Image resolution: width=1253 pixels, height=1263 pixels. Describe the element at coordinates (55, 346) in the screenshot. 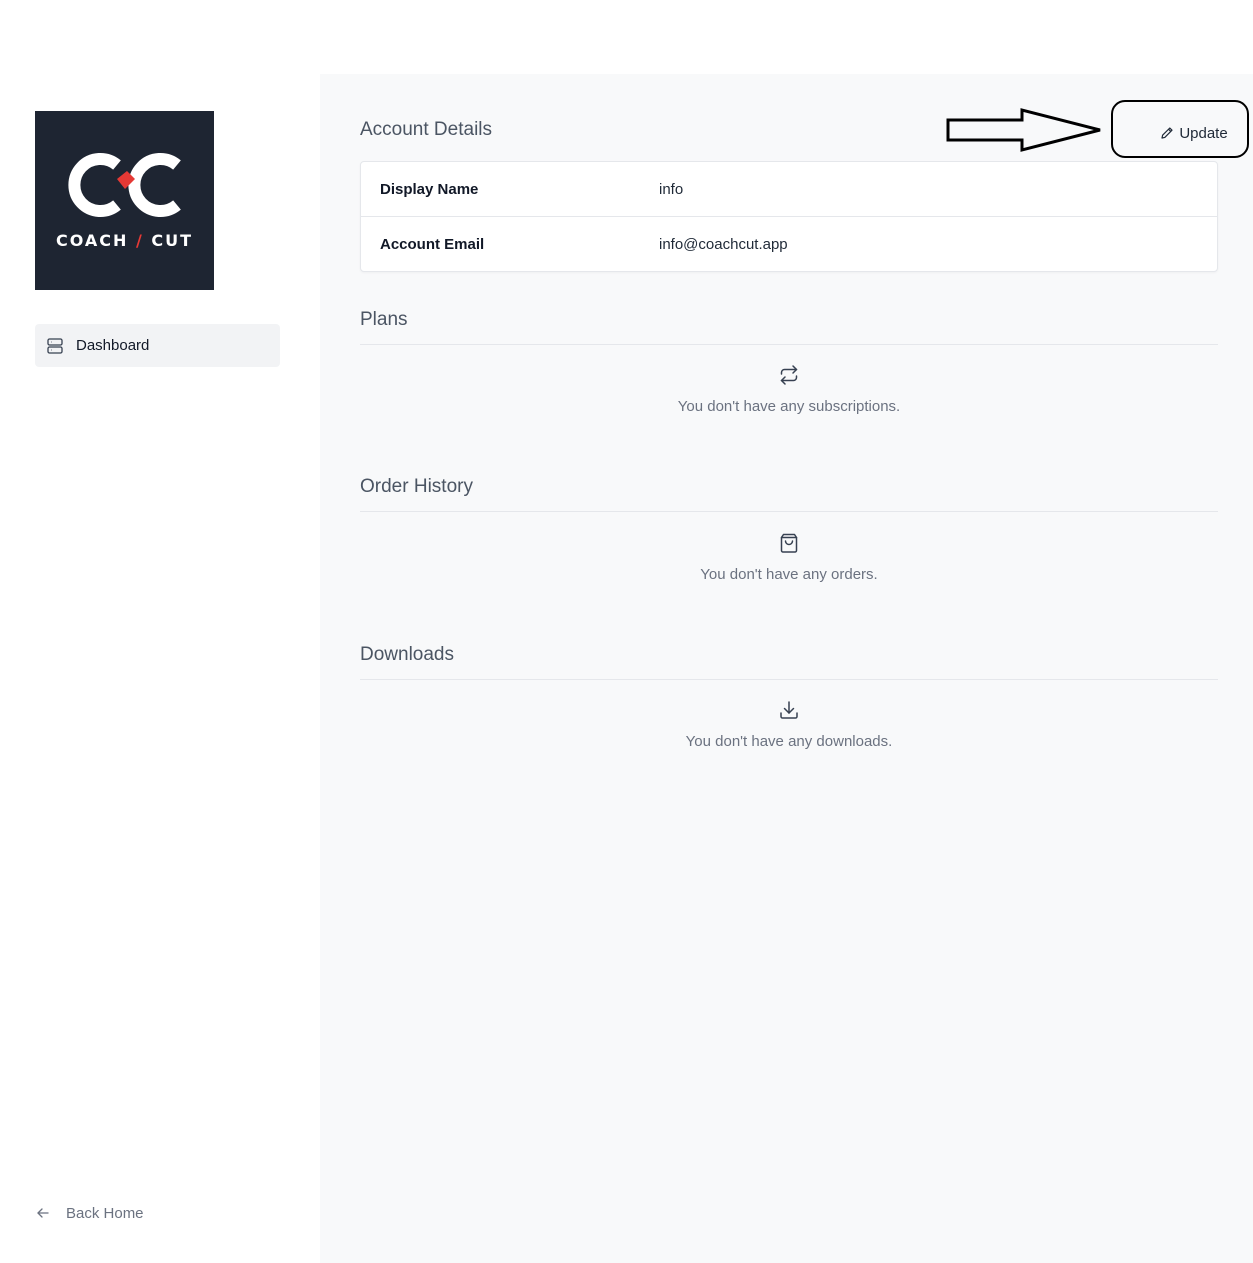

I see `server-icon` at that location.